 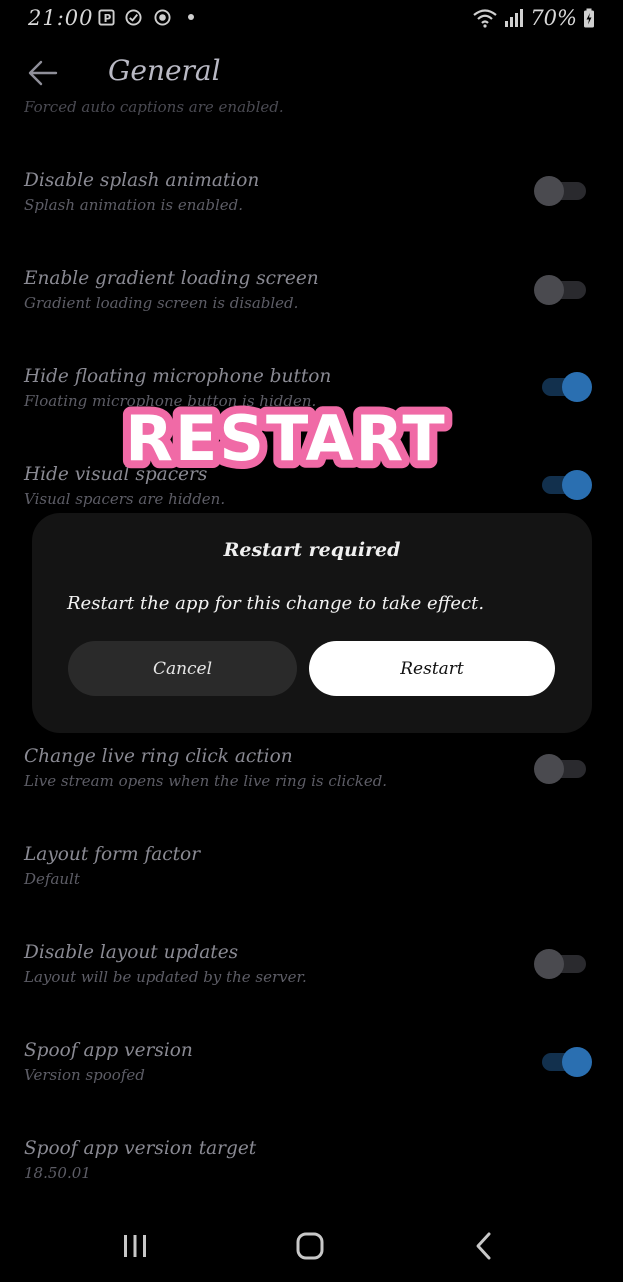 I want to click on setting-title: Spoof app version, so click(x=108, y=1050).